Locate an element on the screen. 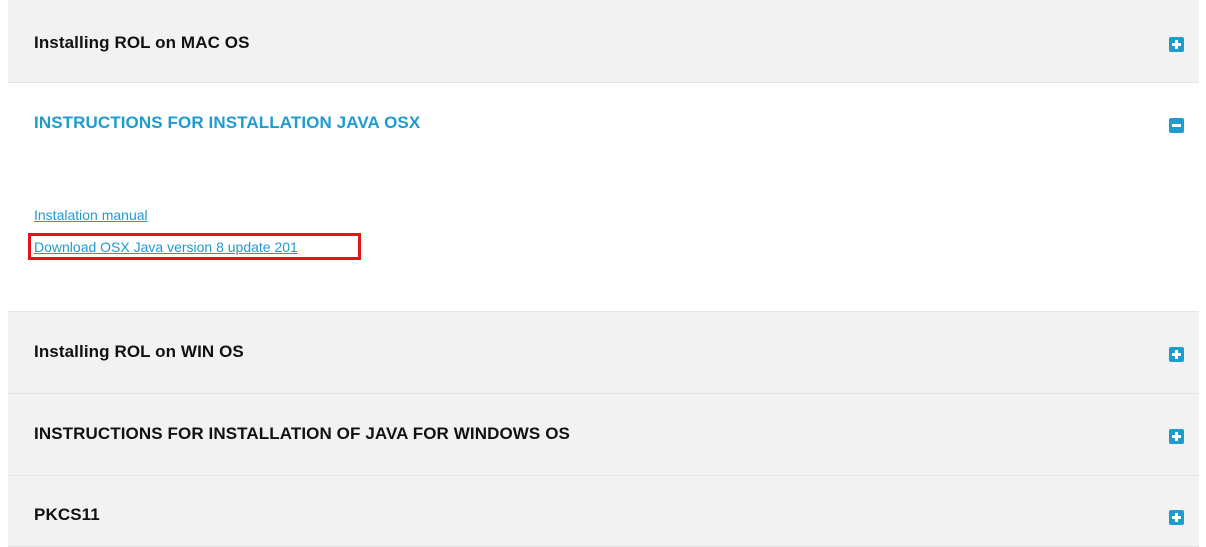 Image resolution: width=1206 pixels, height=547 pixels. accordion-title: Installing ROL on MAC OS is located at coordinates (142, 42).